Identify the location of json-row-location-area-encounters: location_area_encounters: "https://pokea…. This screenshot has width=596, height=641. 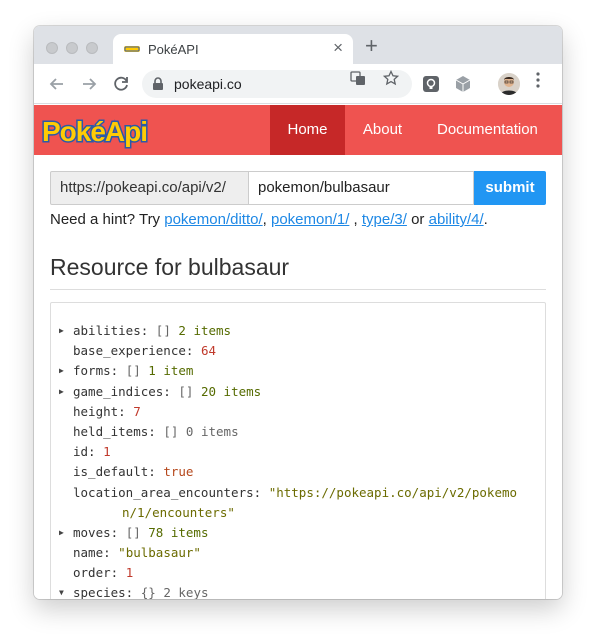
(288, 493).